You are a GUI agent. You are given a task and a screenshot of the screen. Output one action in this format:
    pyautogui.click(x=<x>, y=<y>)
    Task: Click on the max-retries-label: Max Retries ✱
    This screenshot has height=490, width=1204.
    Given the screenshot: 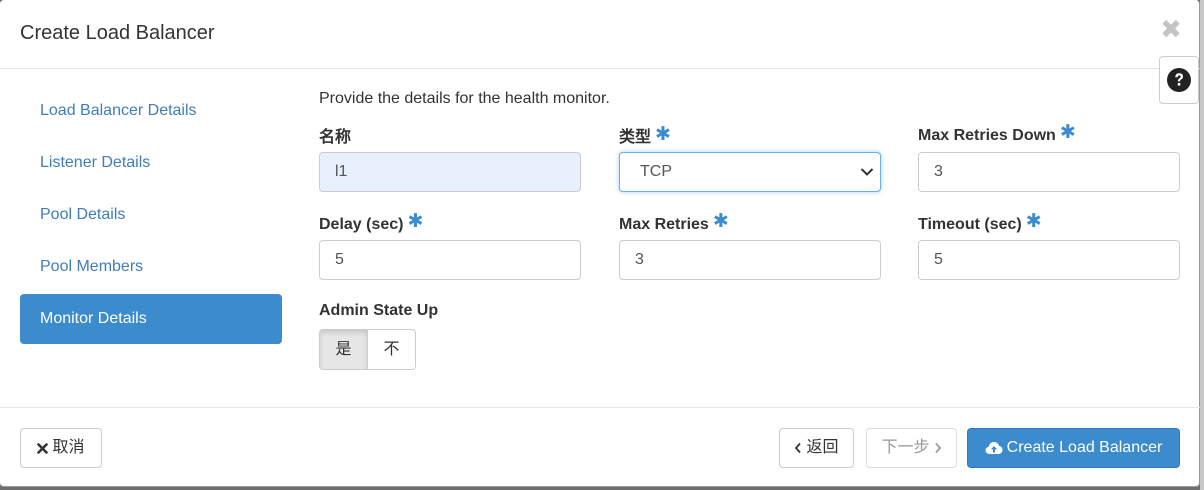 What is the action you would take?
    pyautogui.click(x=674, y=223)
    